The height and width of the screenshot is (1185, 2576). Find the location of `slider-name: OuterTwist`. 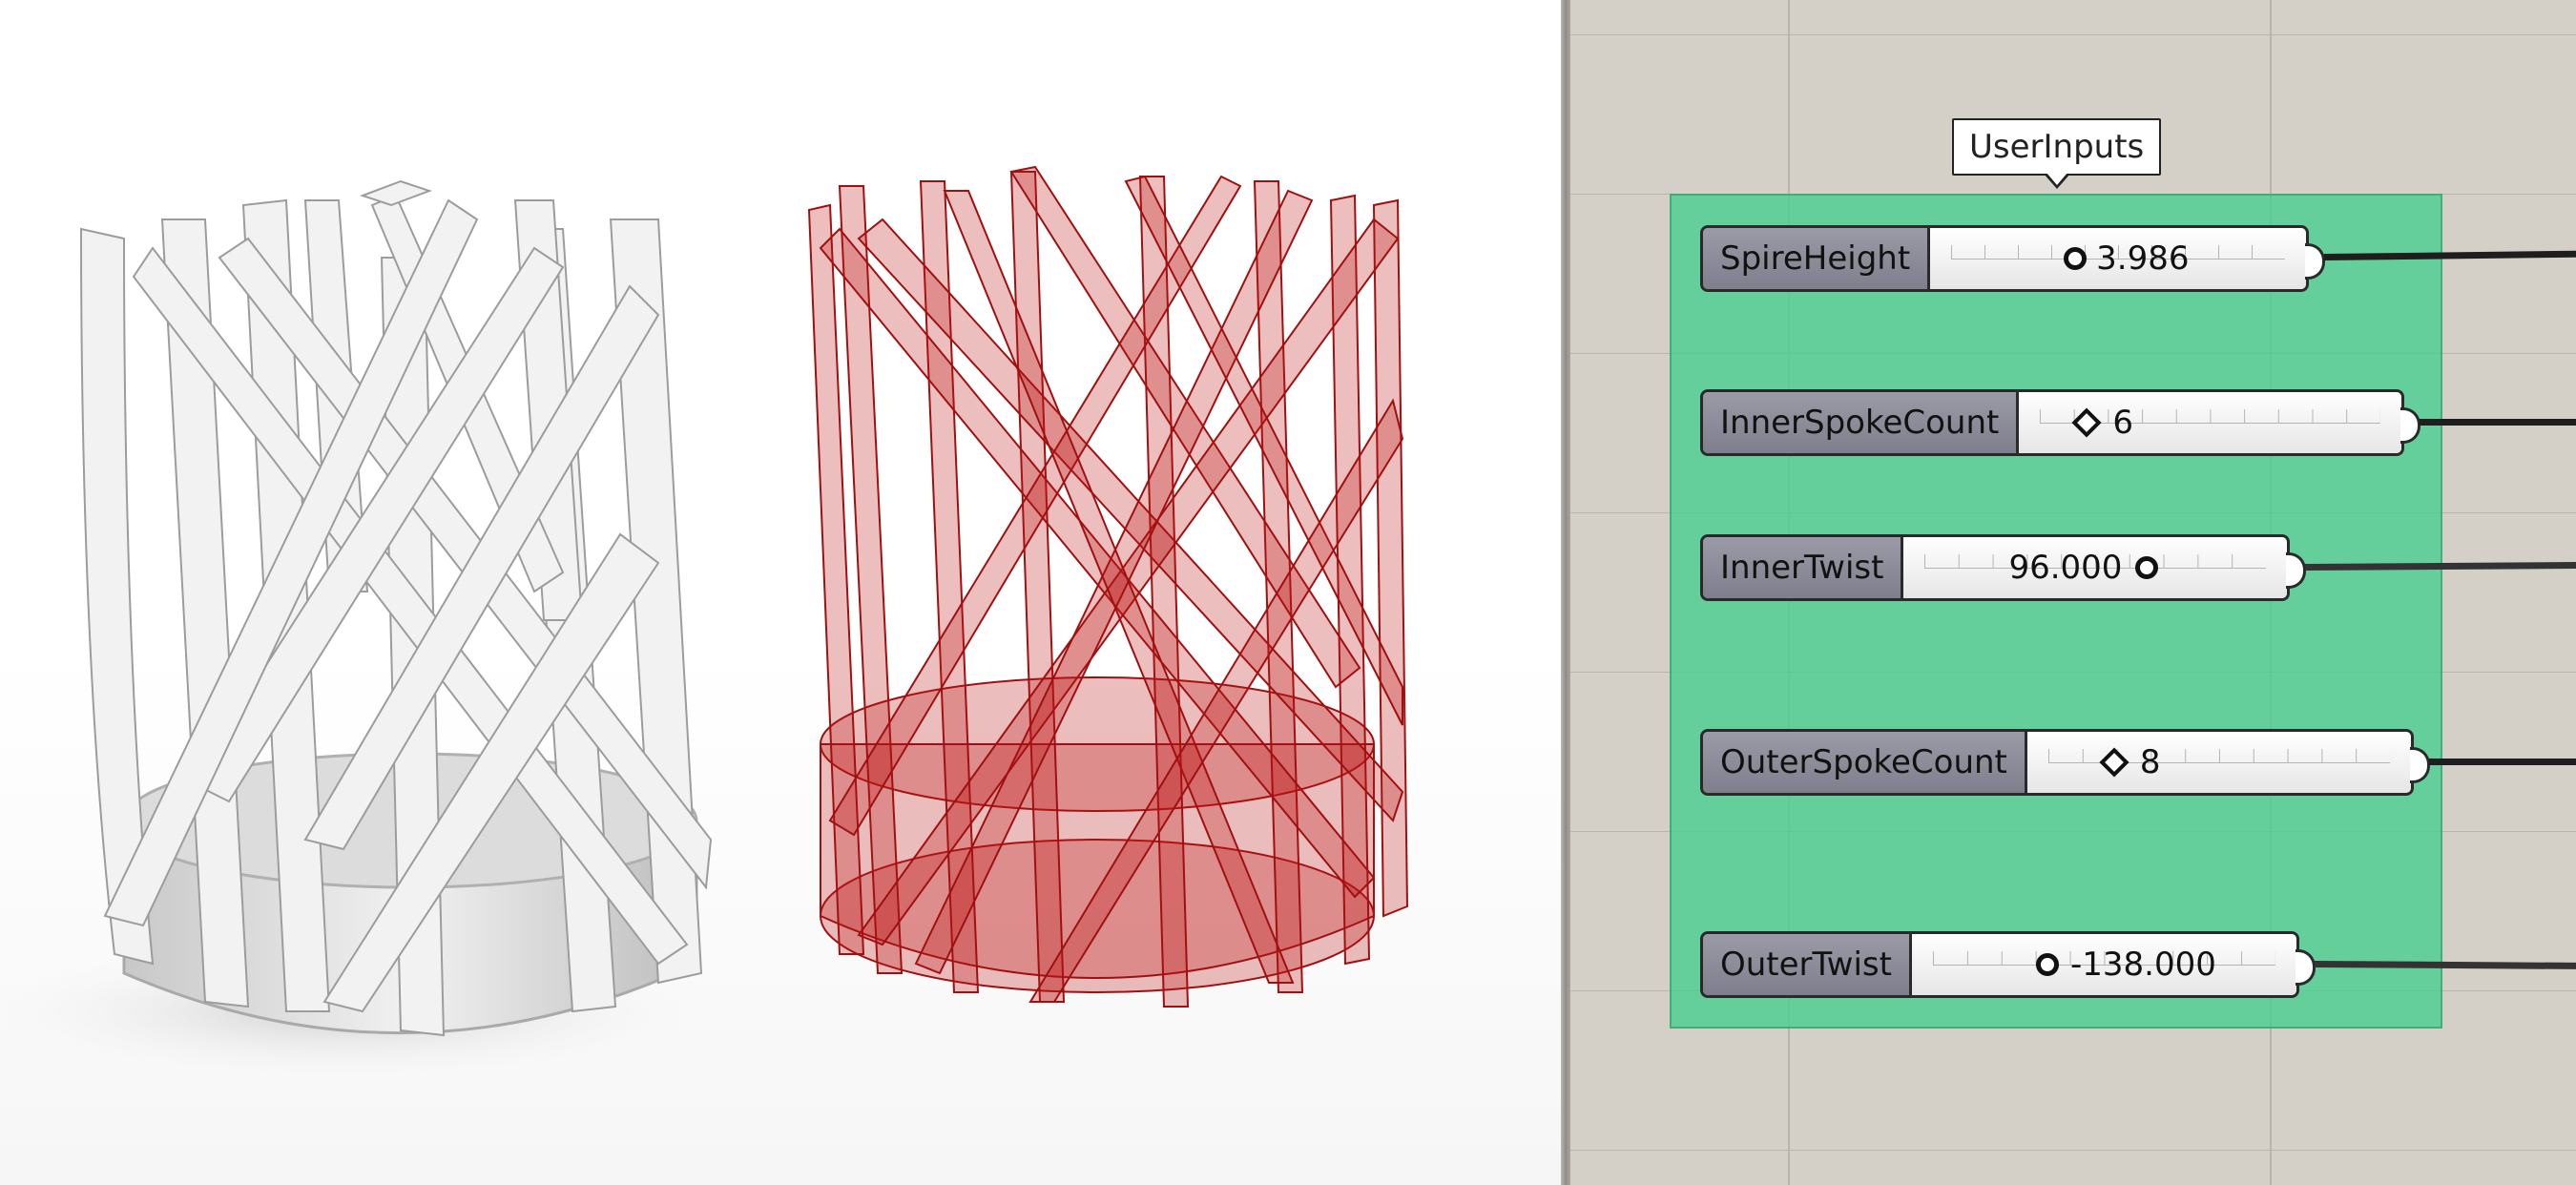

slider-name: OuterTwist is located at coordinates (1807, 964).